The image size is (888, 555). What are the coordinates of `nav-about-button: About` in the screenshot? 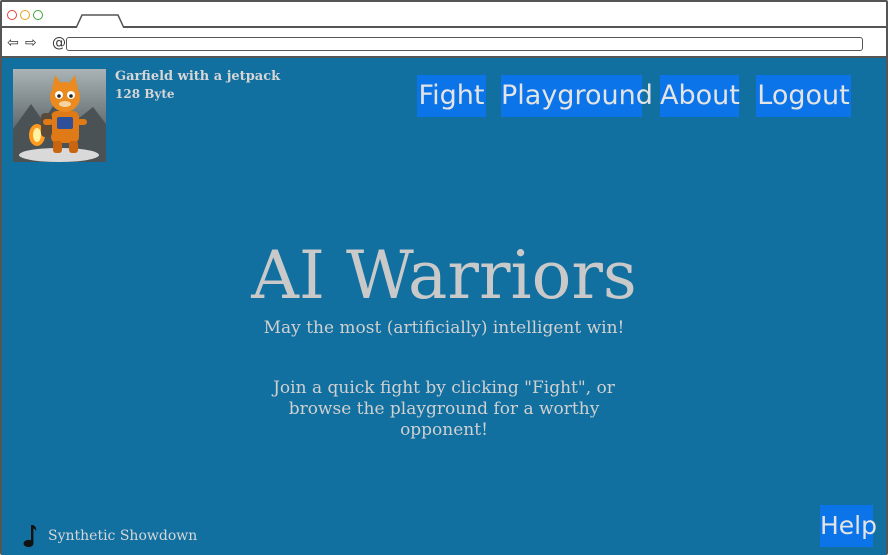 It's located at (700, 96).